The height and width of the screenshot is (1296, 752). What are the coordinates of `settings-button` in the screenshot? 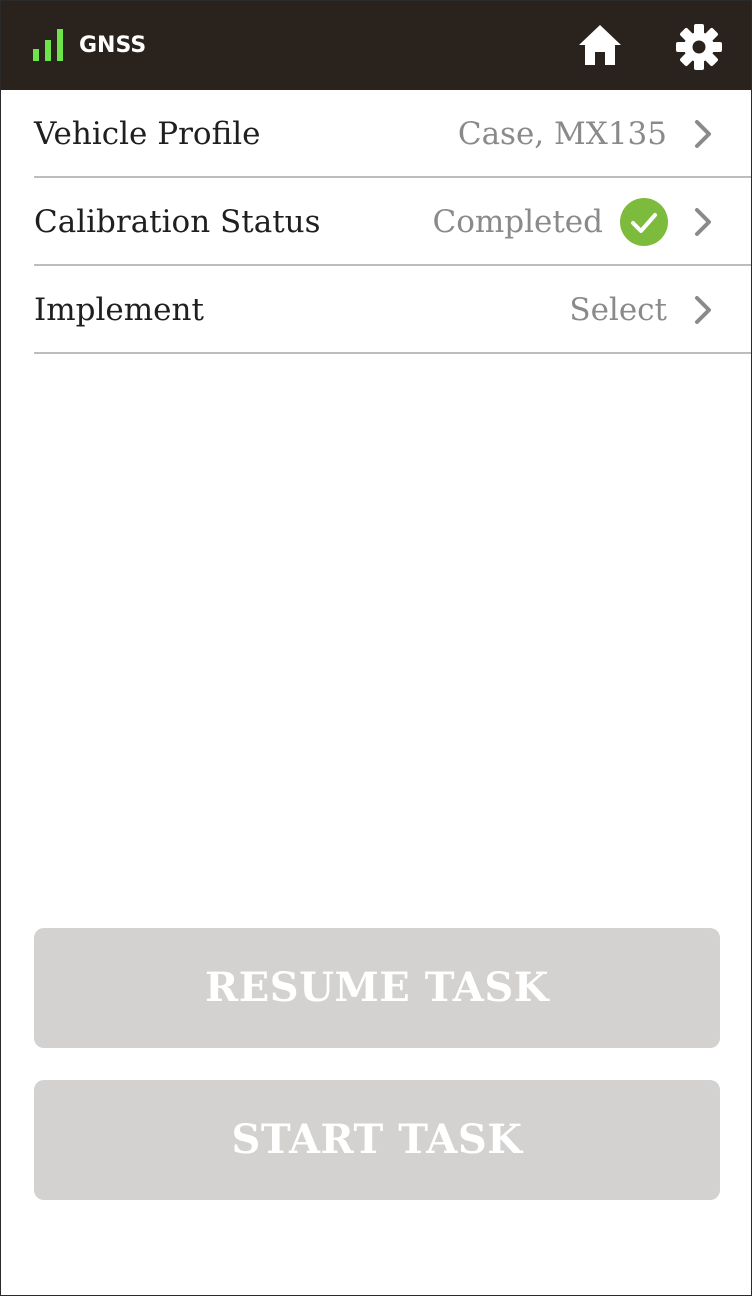 It's located at (699, 47).